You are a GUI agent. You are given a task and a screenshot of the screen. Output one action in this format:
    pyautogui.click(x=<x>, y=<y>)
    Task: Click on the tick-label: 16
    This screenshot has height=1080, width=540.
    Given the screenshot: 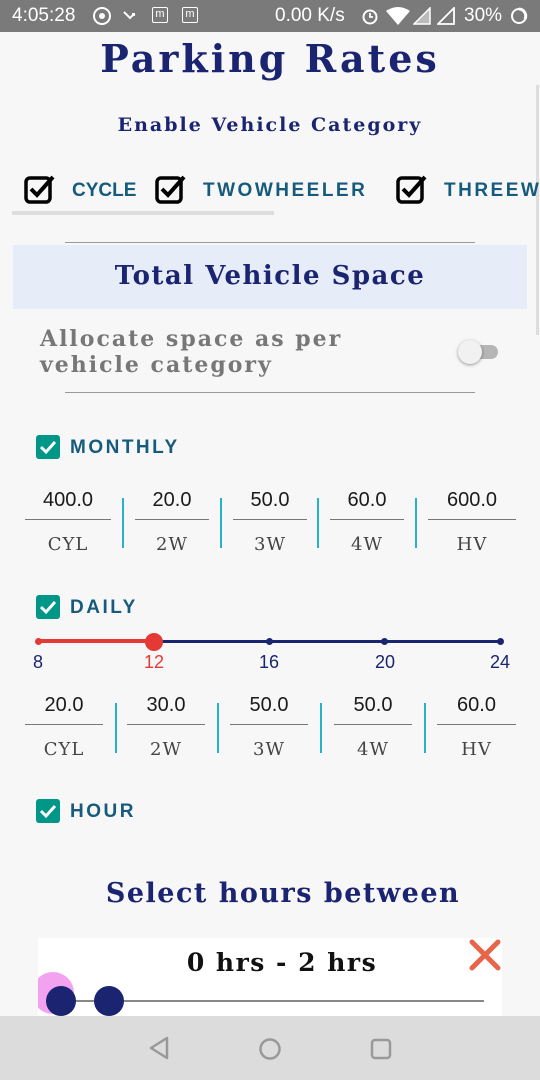 What is the action you would take?
    pyautogui.click(x=269, y=662)
    